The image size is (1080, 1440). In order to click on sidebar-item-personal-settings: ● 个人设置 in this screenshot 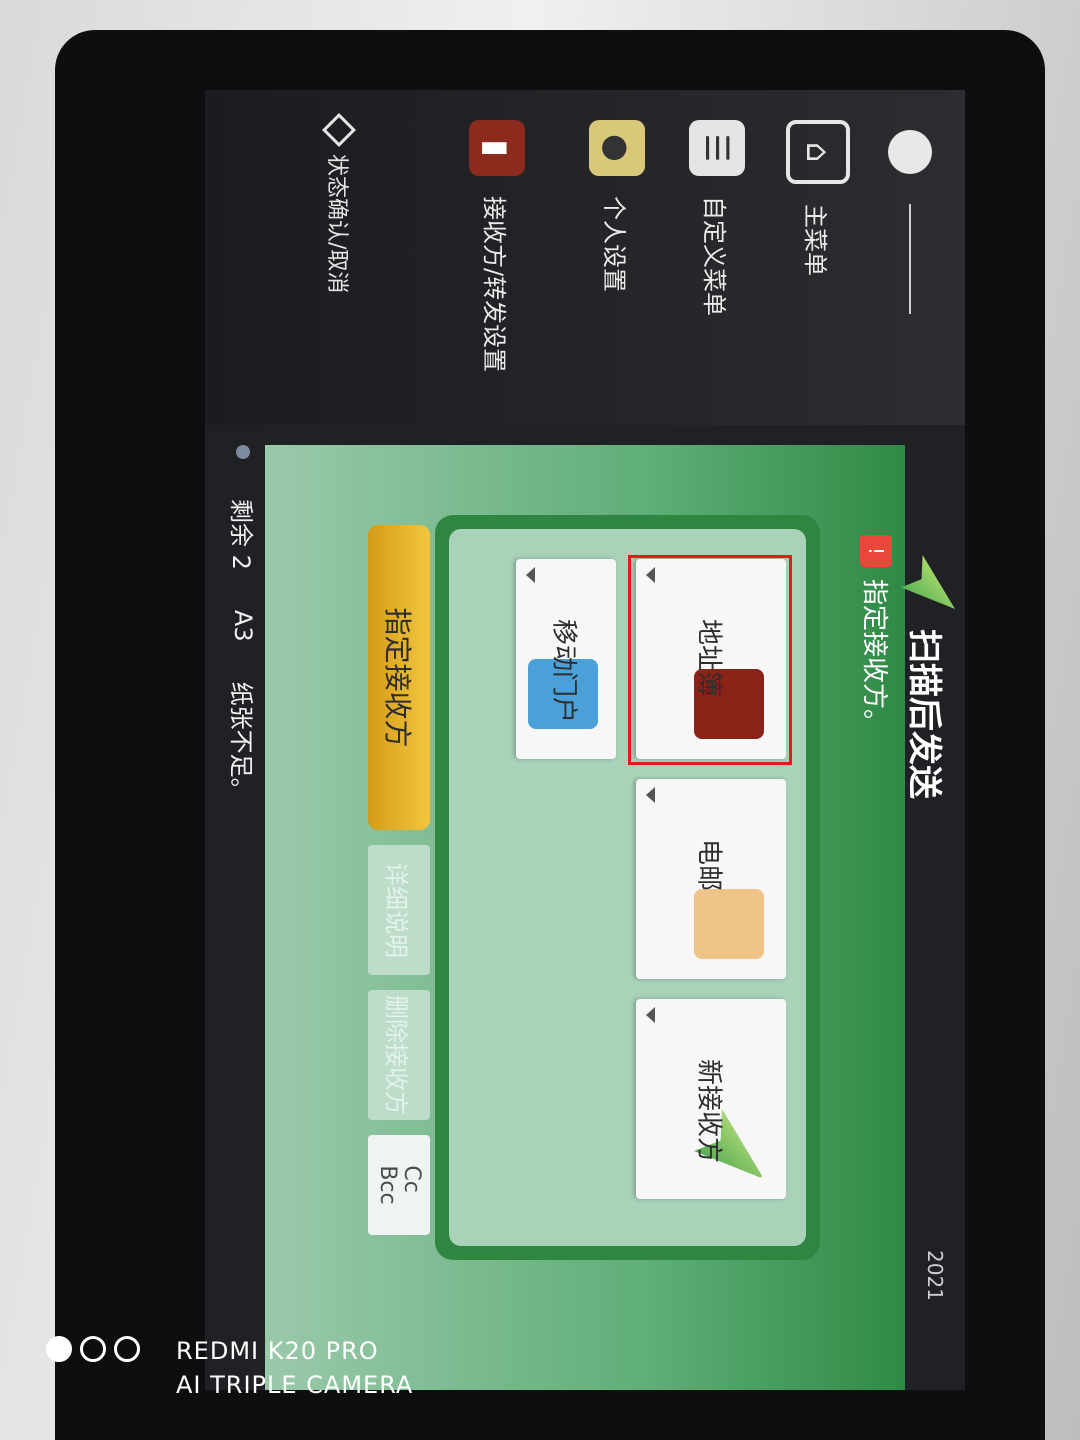, I will do `click(617, 206)`.